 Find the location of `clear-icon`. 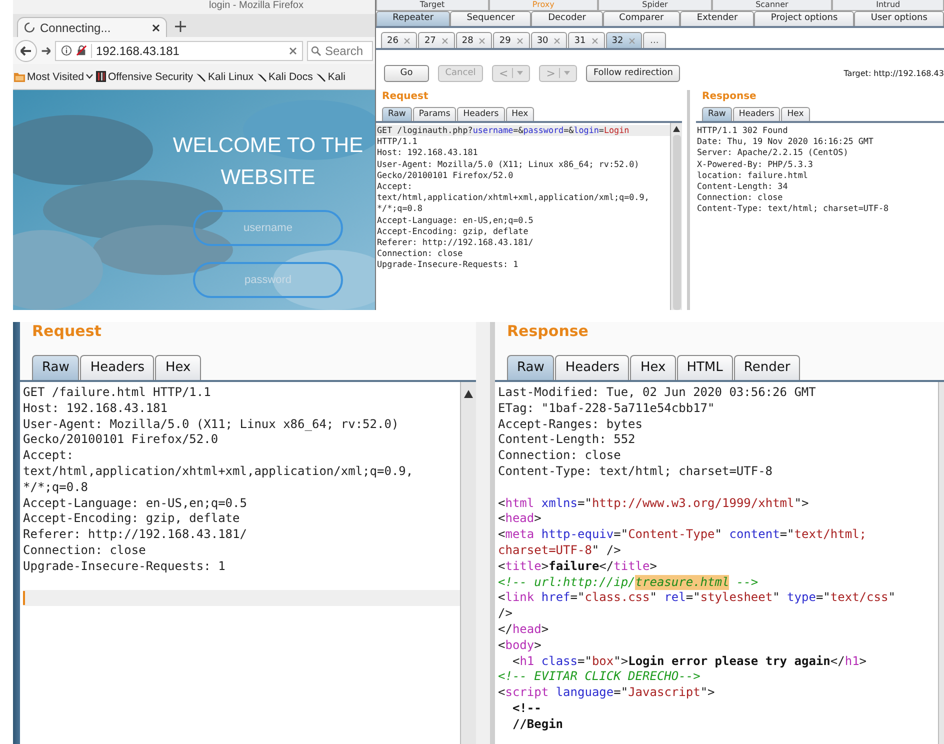

clear-icon is located at coordinates (293, 50).